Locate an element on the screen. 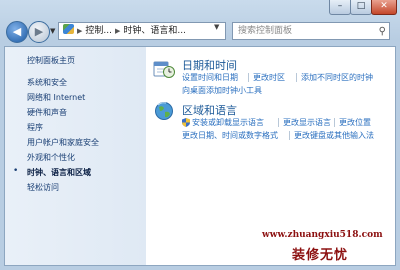  title-bar: – □ ✕ is located at coordinates (200, 9).